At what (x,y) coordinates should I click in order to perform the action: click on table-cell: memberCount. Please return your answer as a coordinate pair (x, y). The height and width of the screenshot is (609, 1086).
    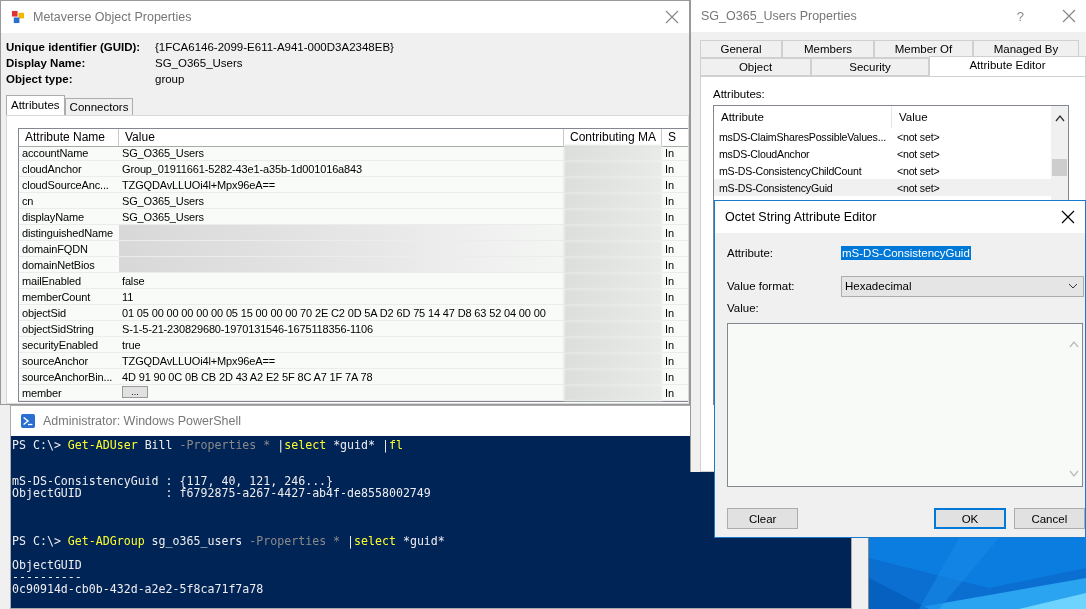
    Looking at the image, I should click on (69, 297).